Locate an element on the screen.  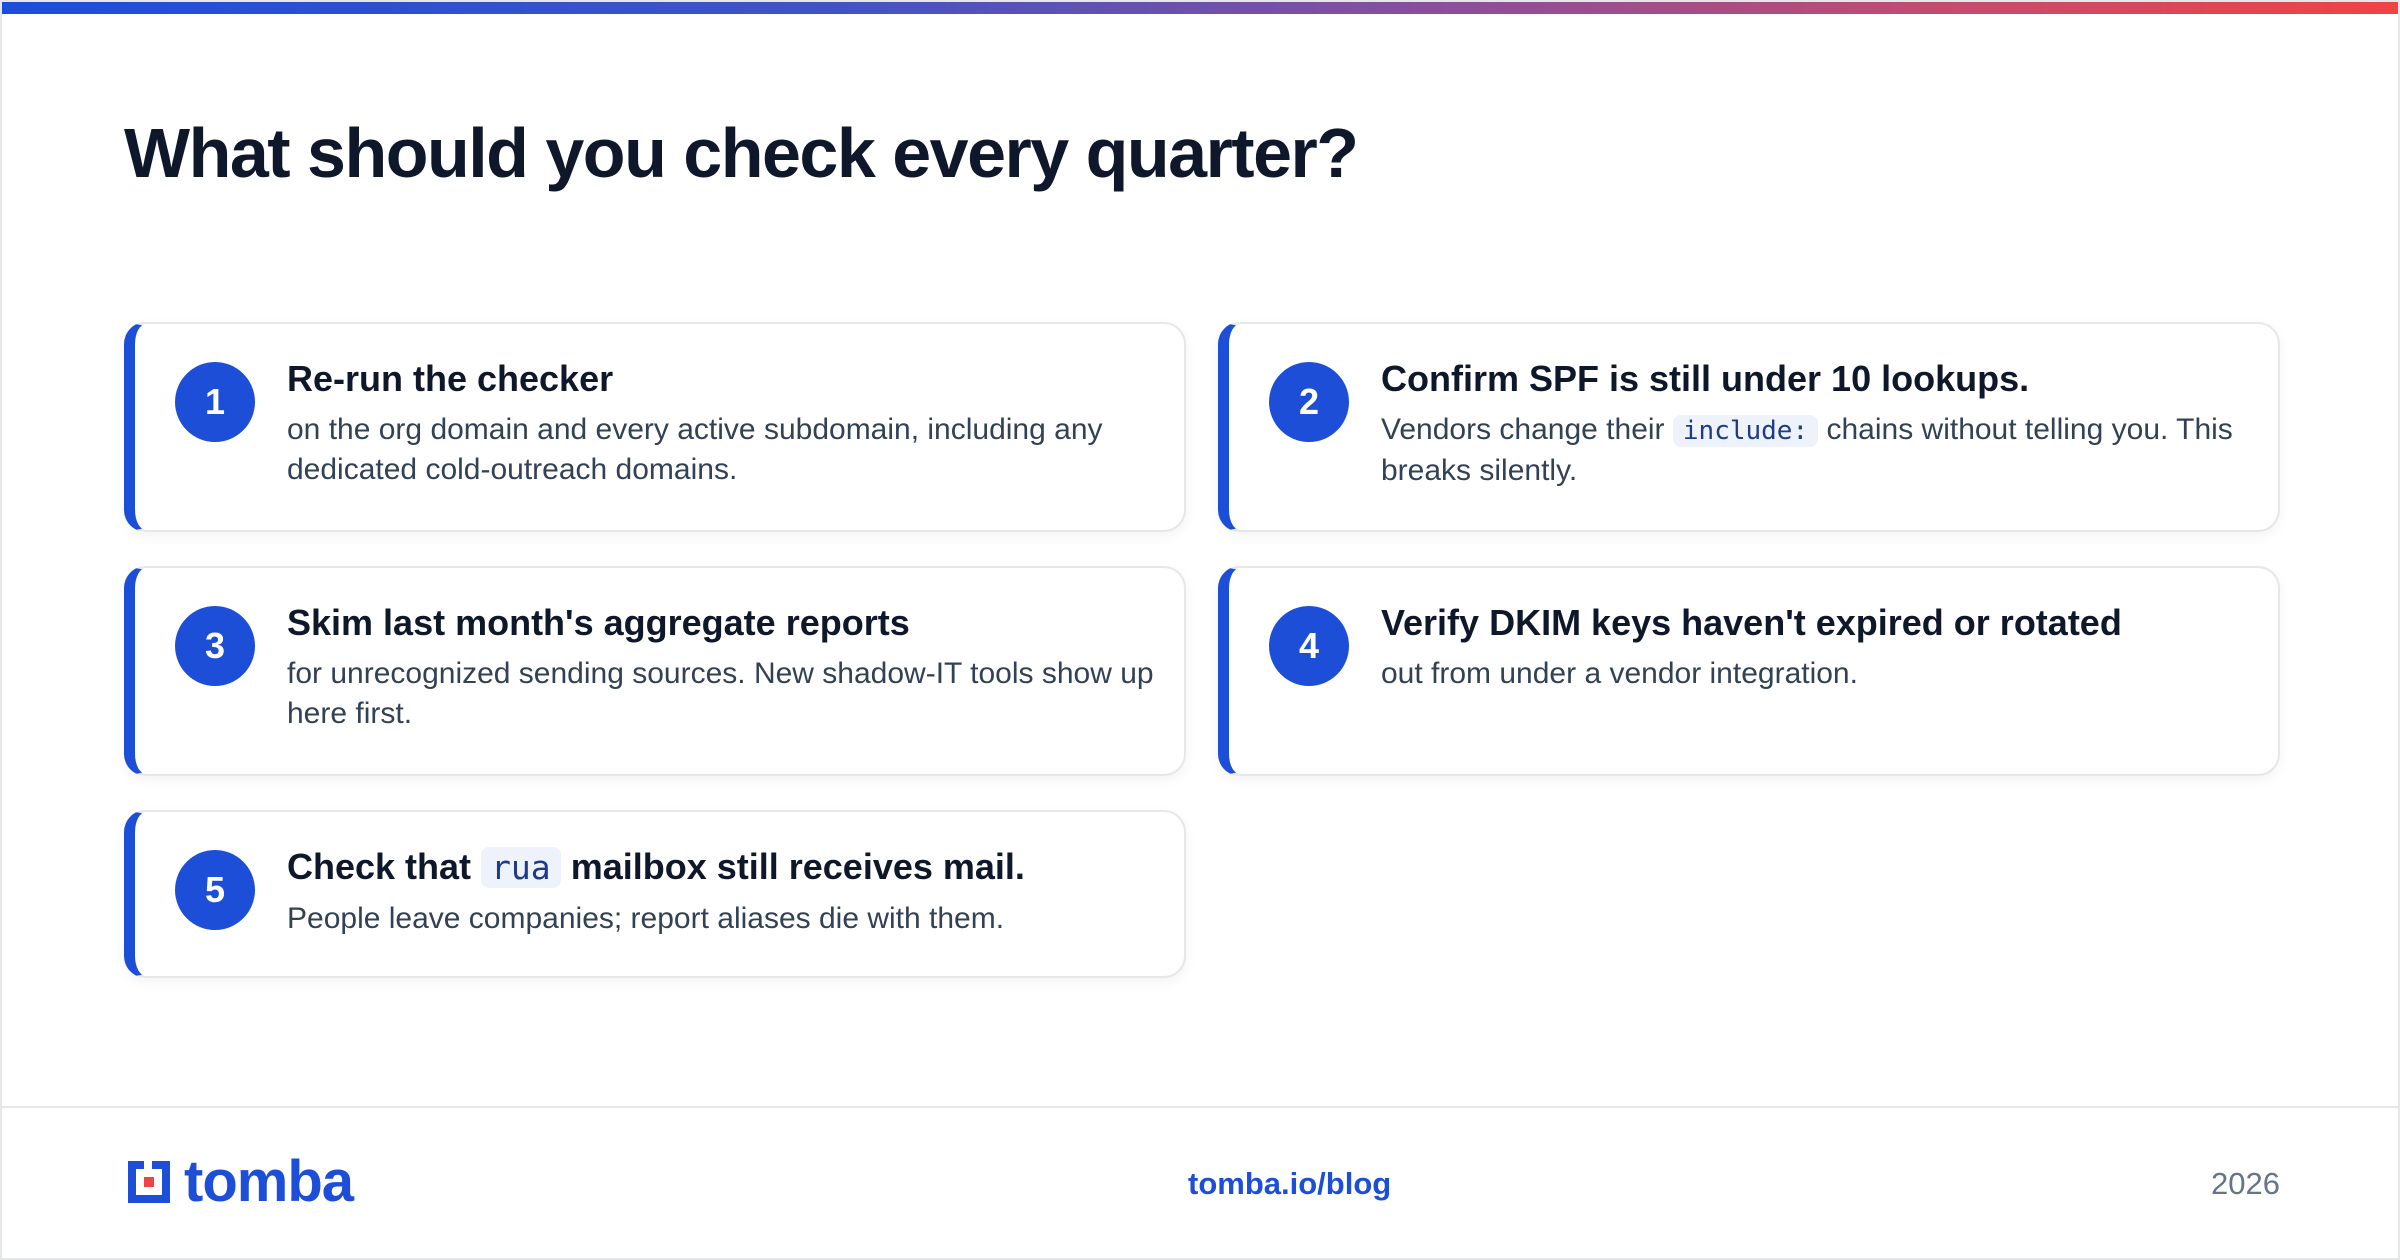
tomba-logo: tomba is located at coordinates (239, 1181).